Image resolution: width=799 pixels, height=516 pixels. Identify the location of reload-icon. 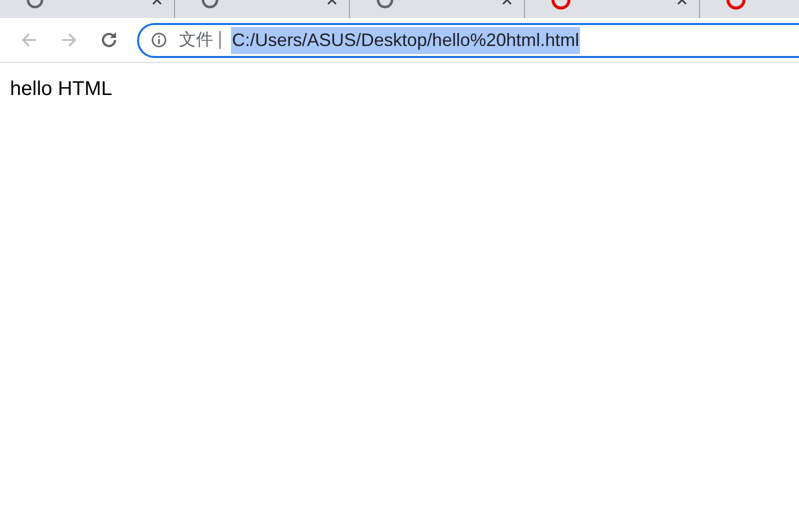
(109, 40).